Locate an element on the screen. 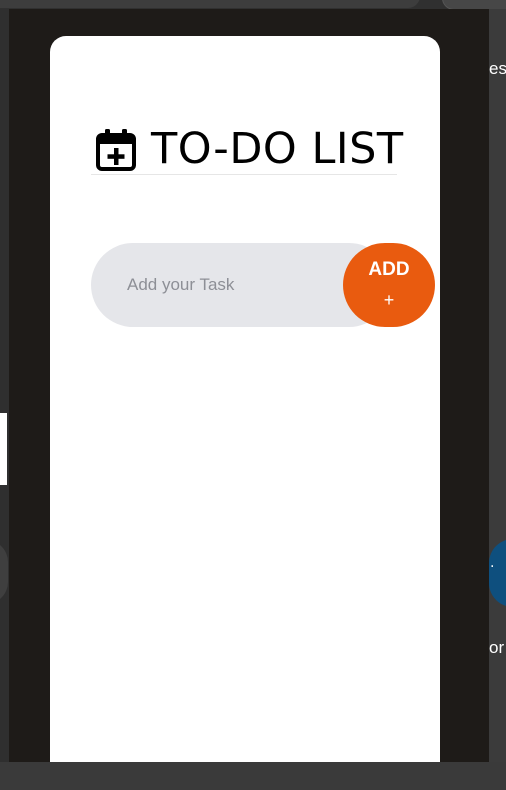 This screenshot has width=506, height=790. background-bottom-bar is located at coordinates (253, 776).